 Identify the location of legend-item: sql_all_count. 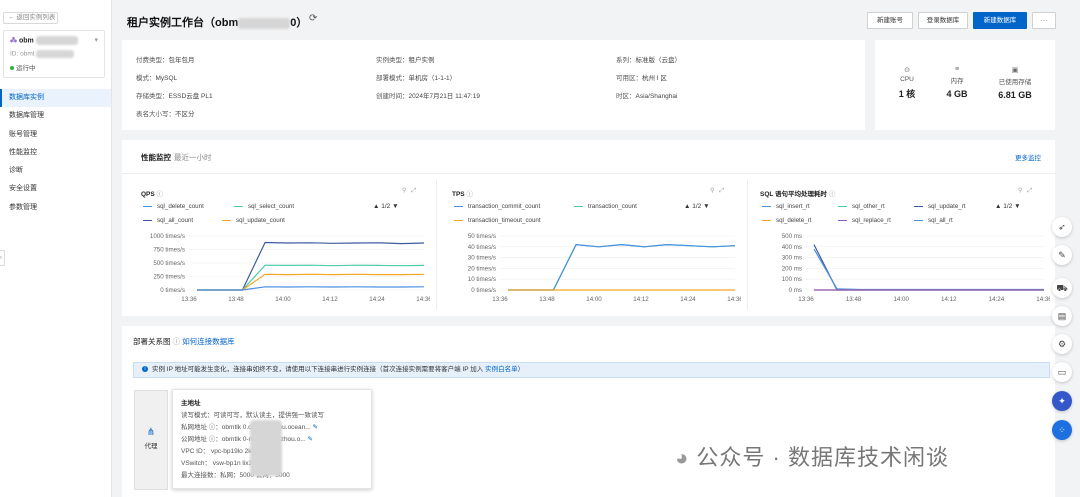
(168, 220).